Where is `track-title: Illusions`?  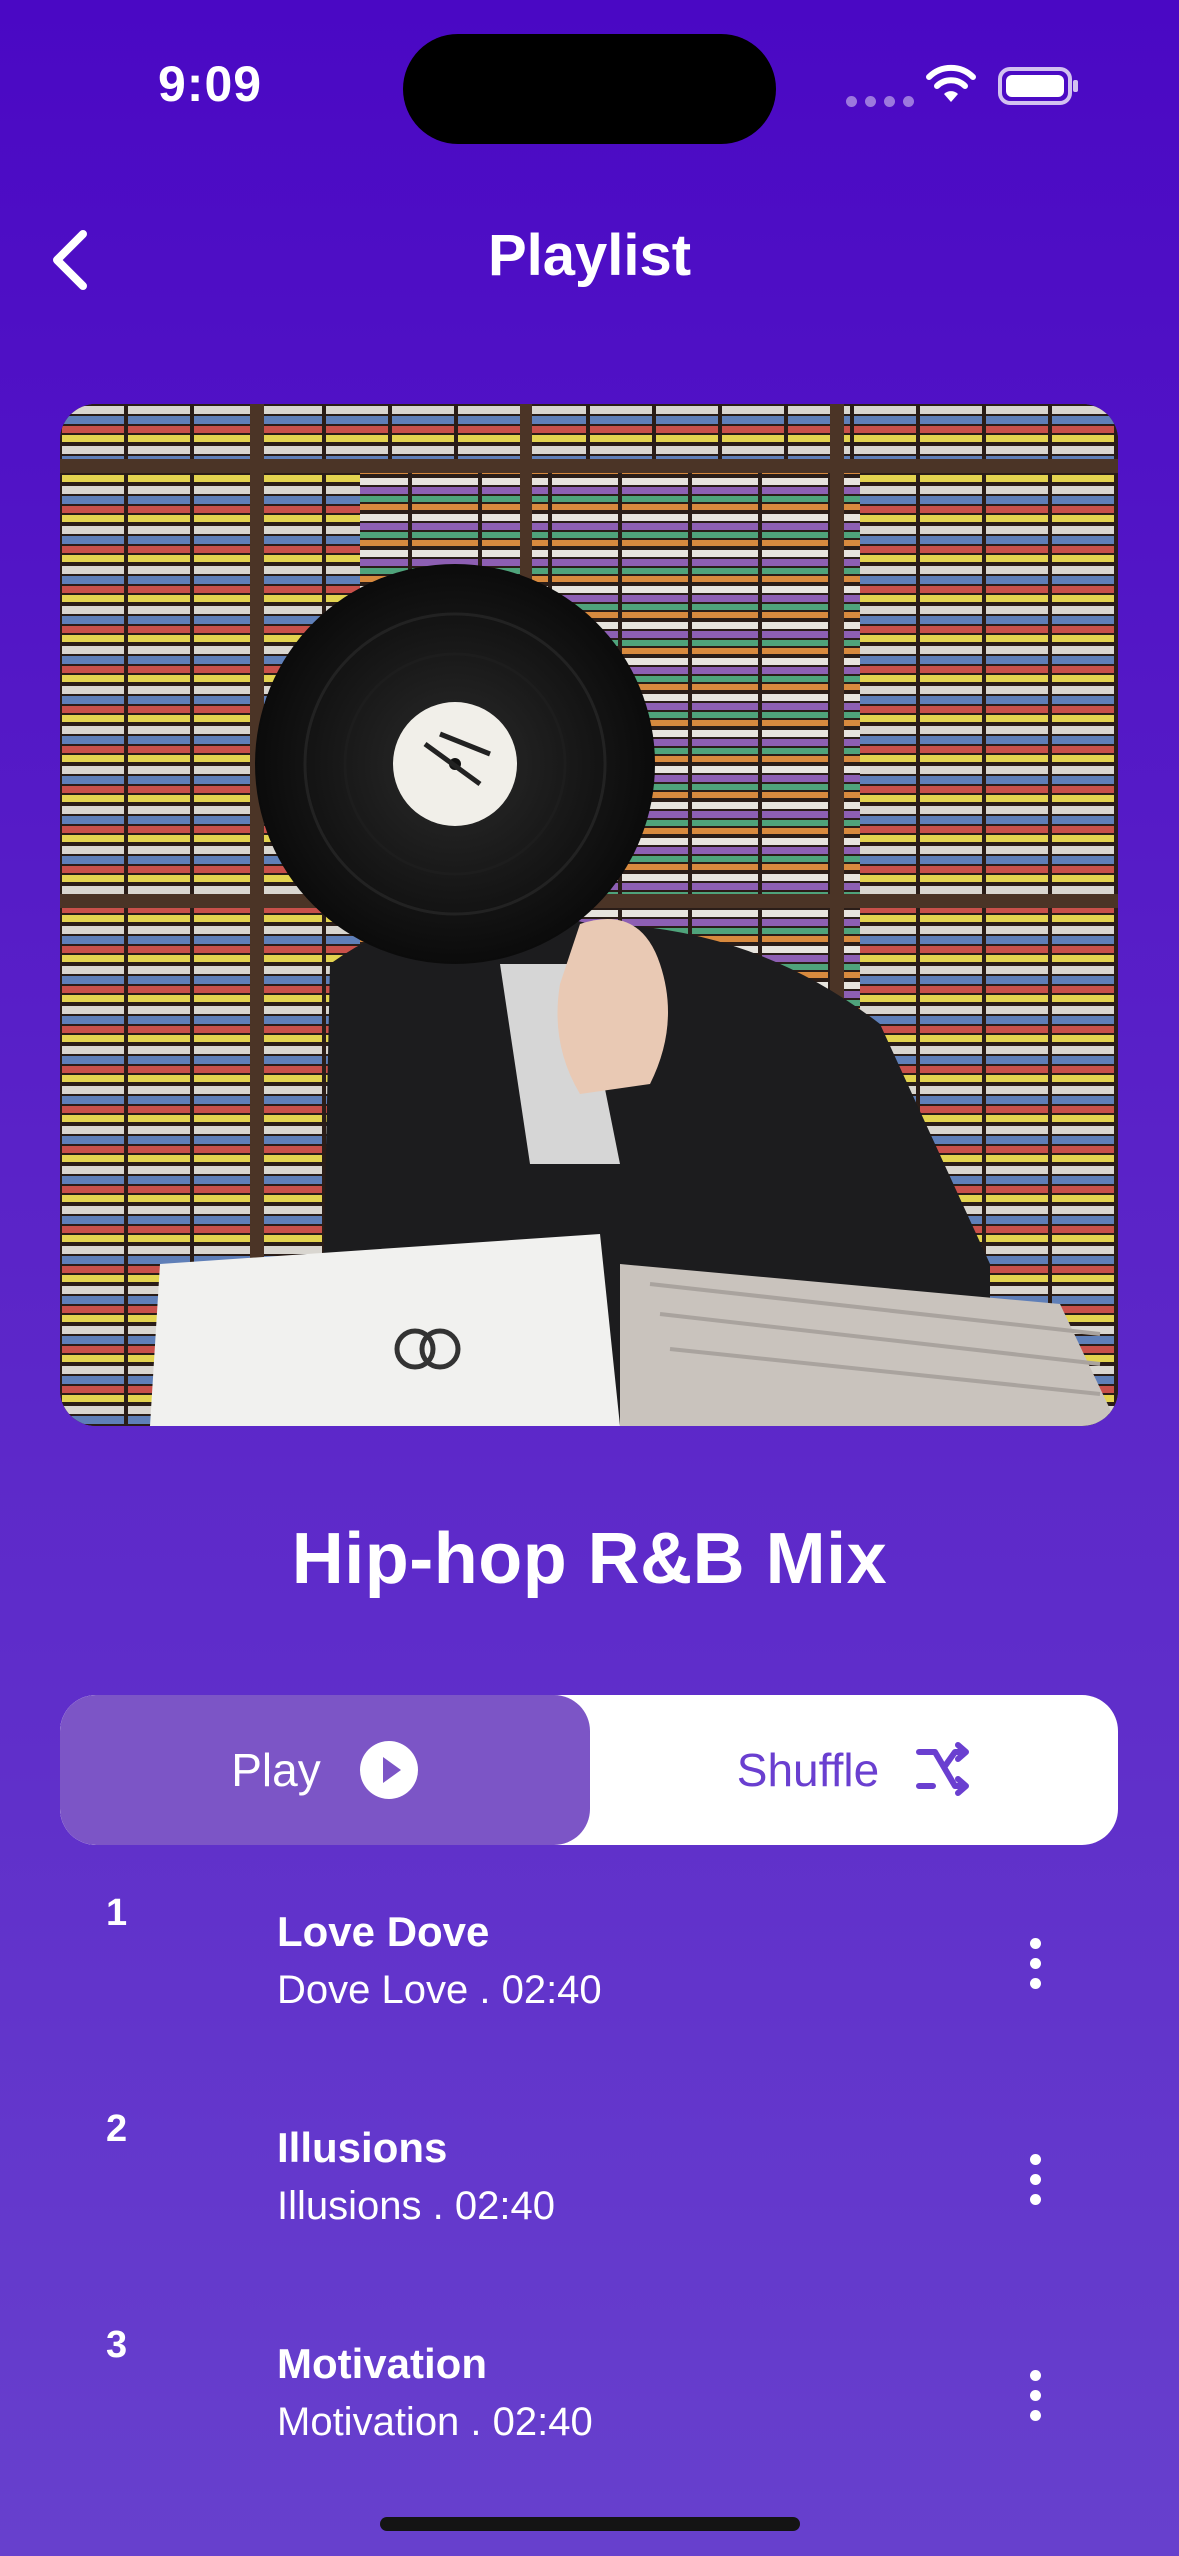 track-title: Illusions is located at coordinates (362, 2147).